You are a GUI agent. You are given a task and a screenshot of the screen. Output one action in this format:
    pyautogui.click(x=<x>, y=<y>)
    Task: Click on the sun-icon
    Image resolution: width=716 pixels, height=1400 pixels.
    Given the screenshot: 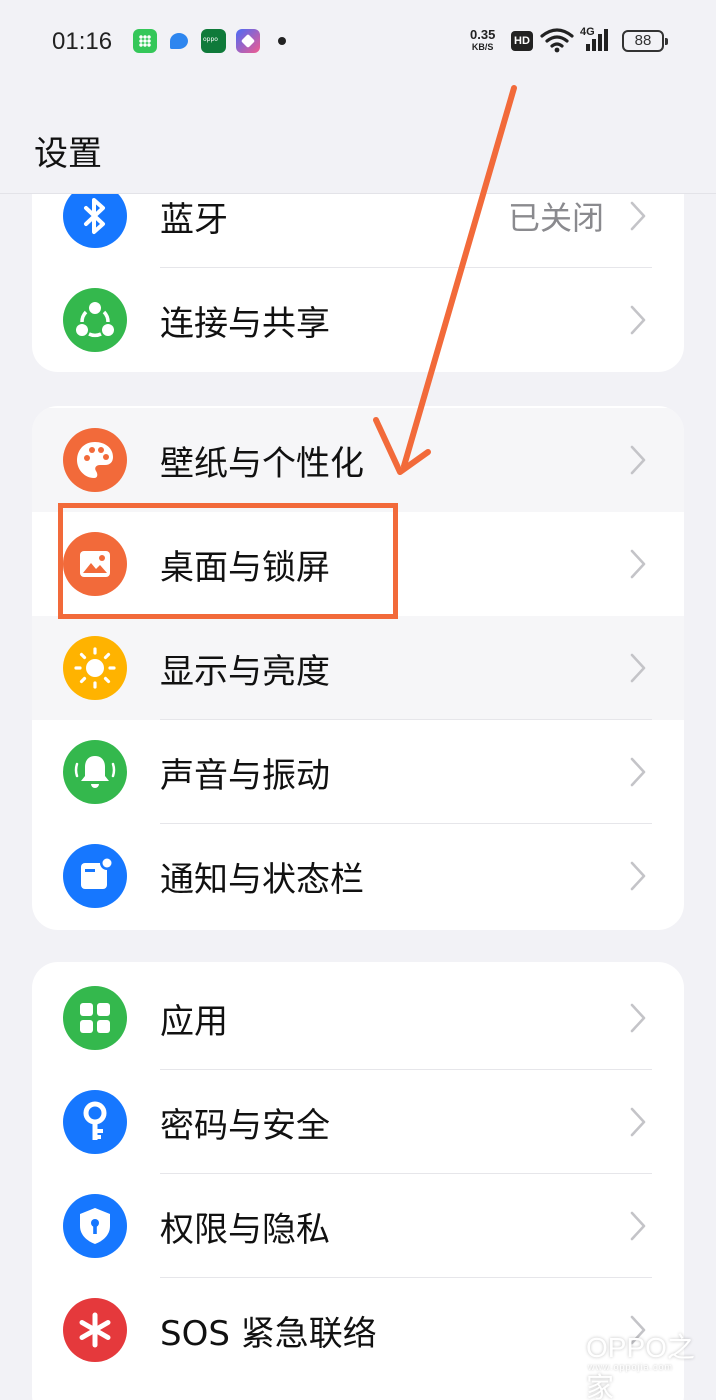 What is the action you would take?
    pyautogui.click(x=95, y=668)
    